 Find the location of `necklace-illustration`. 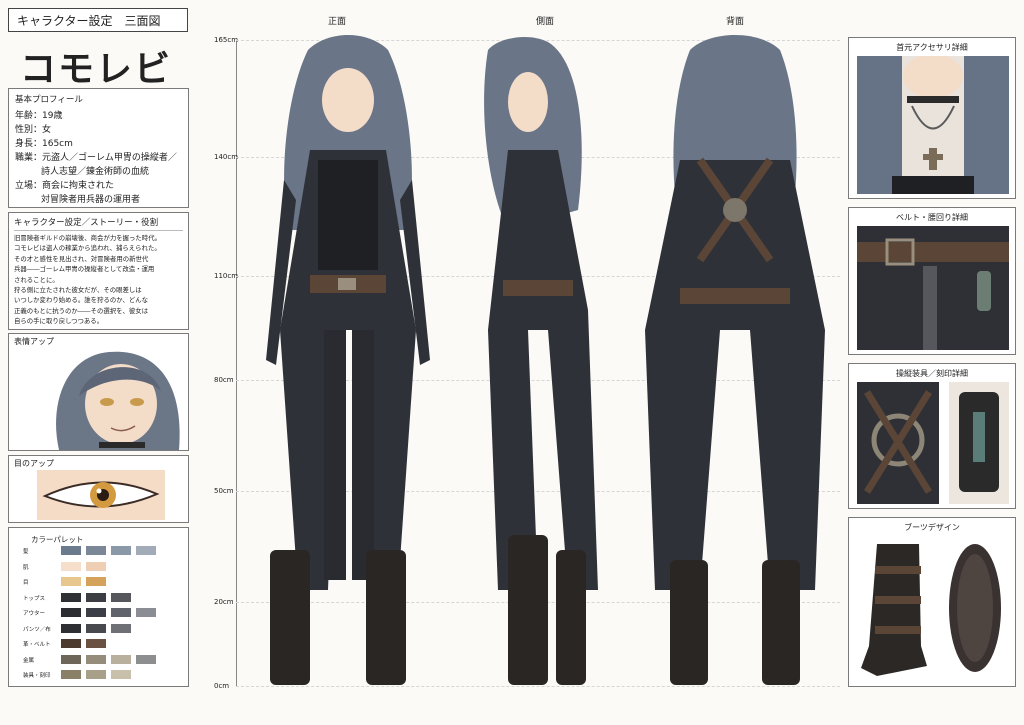

necklace-illustration is located at coordinates (933, 125).